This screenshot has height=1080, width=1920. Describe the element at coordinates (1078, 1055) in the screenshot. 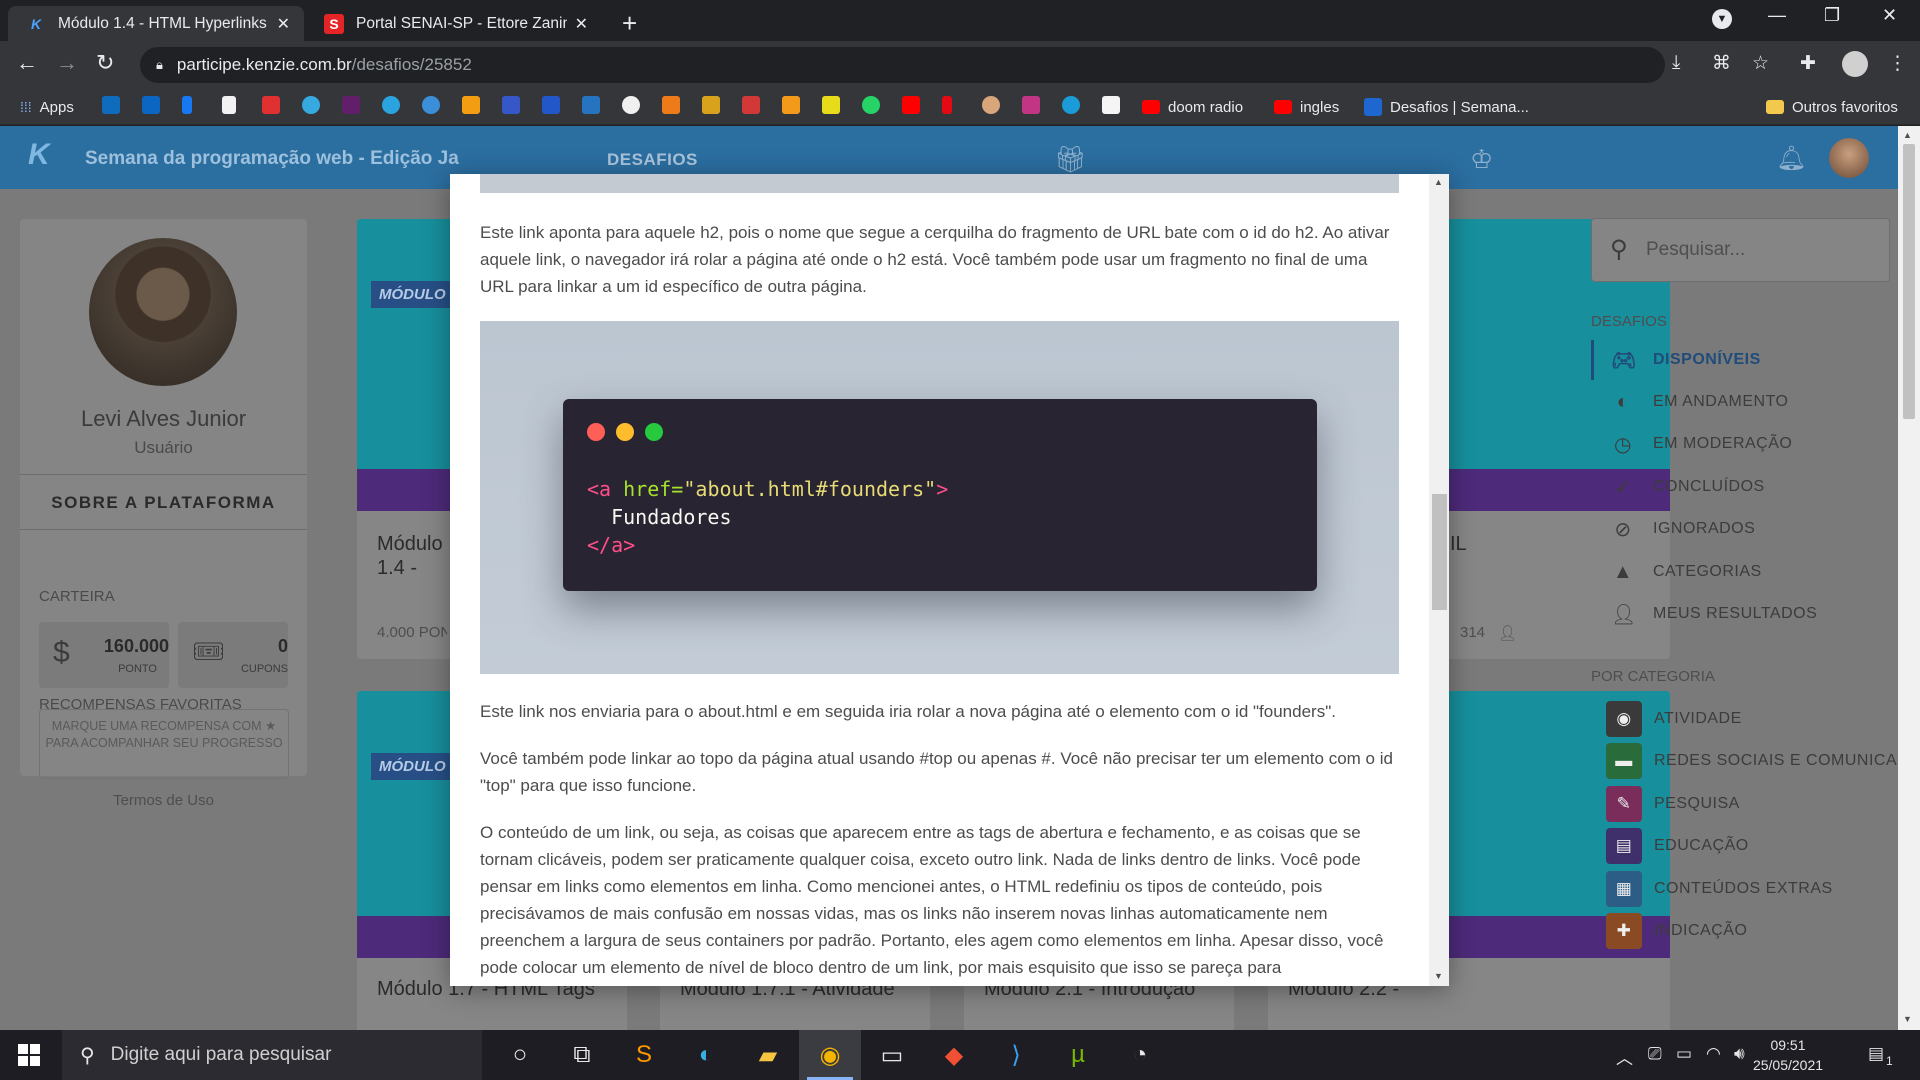

I see `utorrent-icon: µ` at that location.